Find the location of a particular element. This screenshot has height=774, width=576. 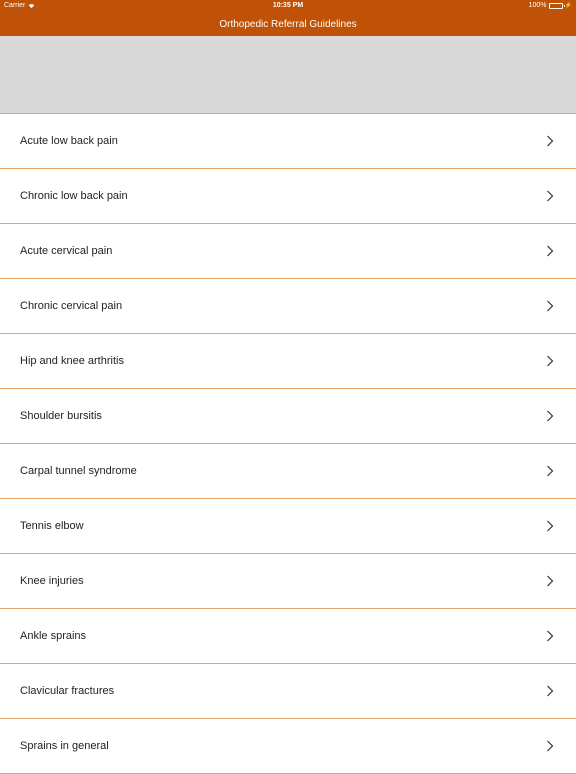

list-item: Sprains in general is located at coordinates (288, 746).